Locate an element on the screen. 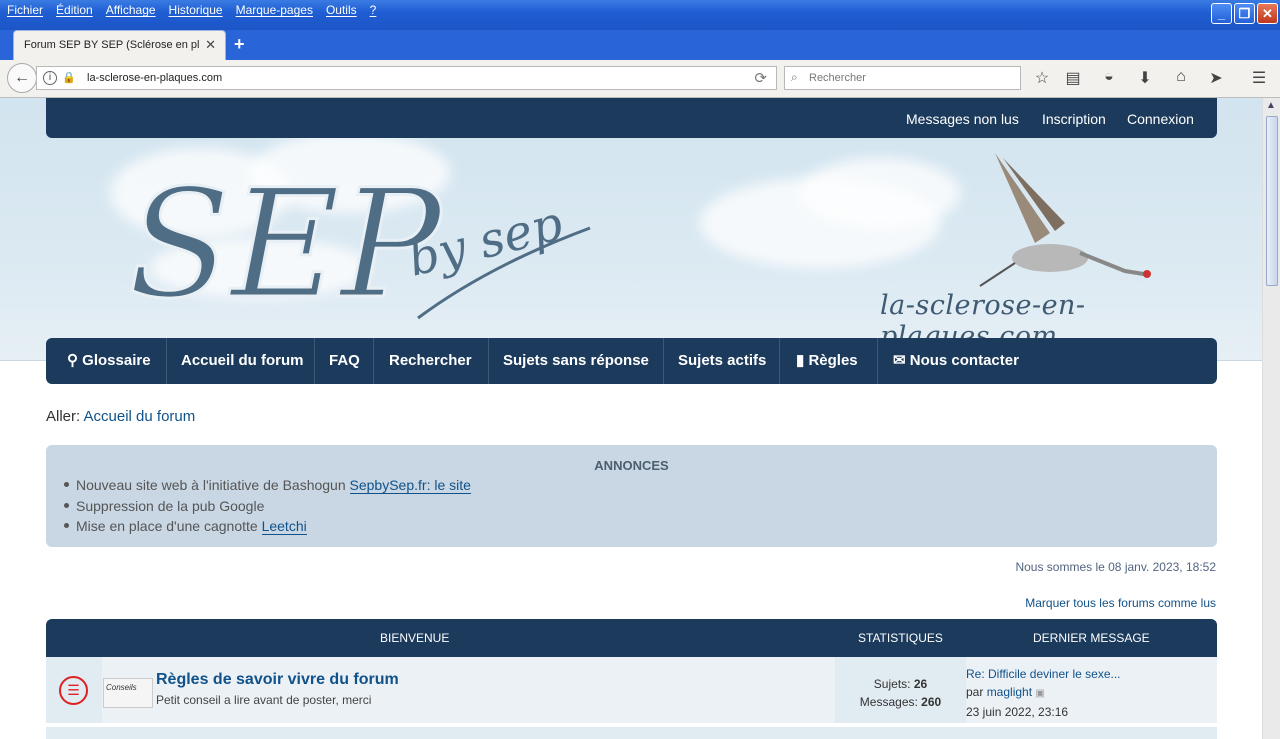 Image resolution: width=1280 pixels, height=739 pixels. restore-button: ❐ is located at coordinates (1244, 13).